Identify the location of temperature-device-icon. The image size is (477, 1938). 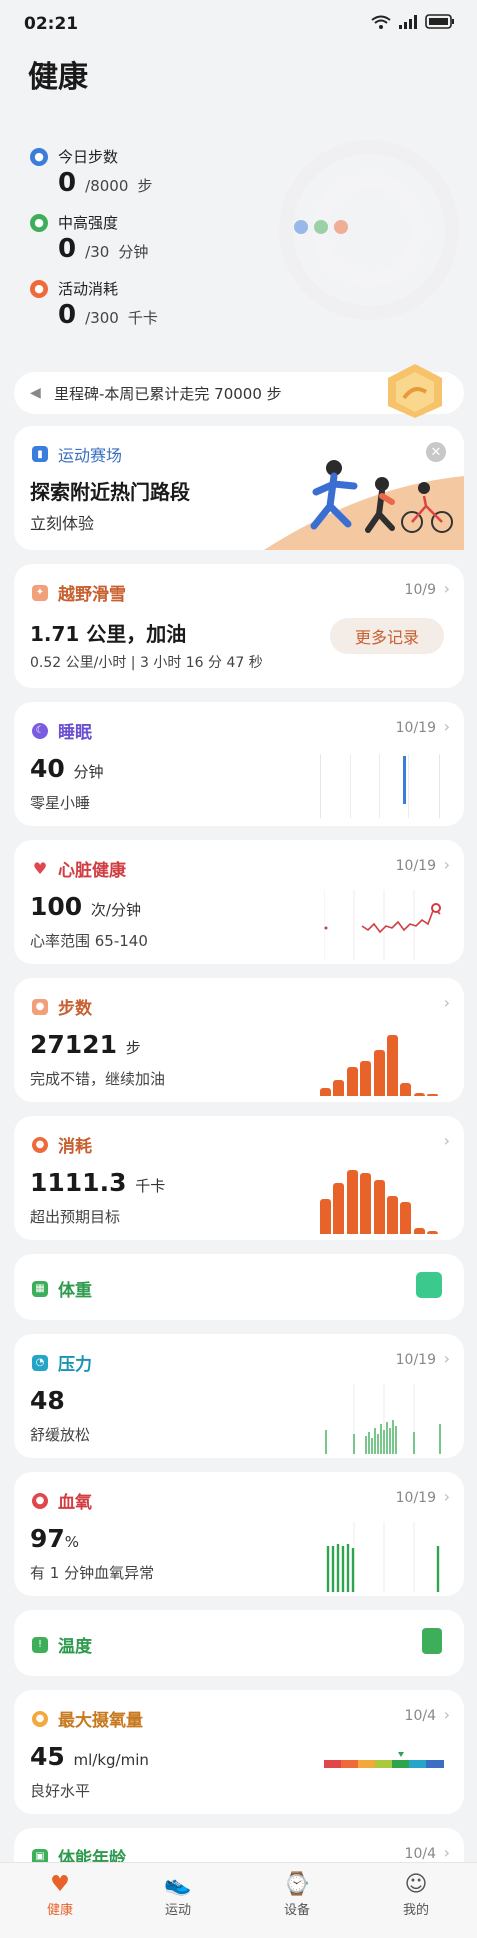
(432, 1641).